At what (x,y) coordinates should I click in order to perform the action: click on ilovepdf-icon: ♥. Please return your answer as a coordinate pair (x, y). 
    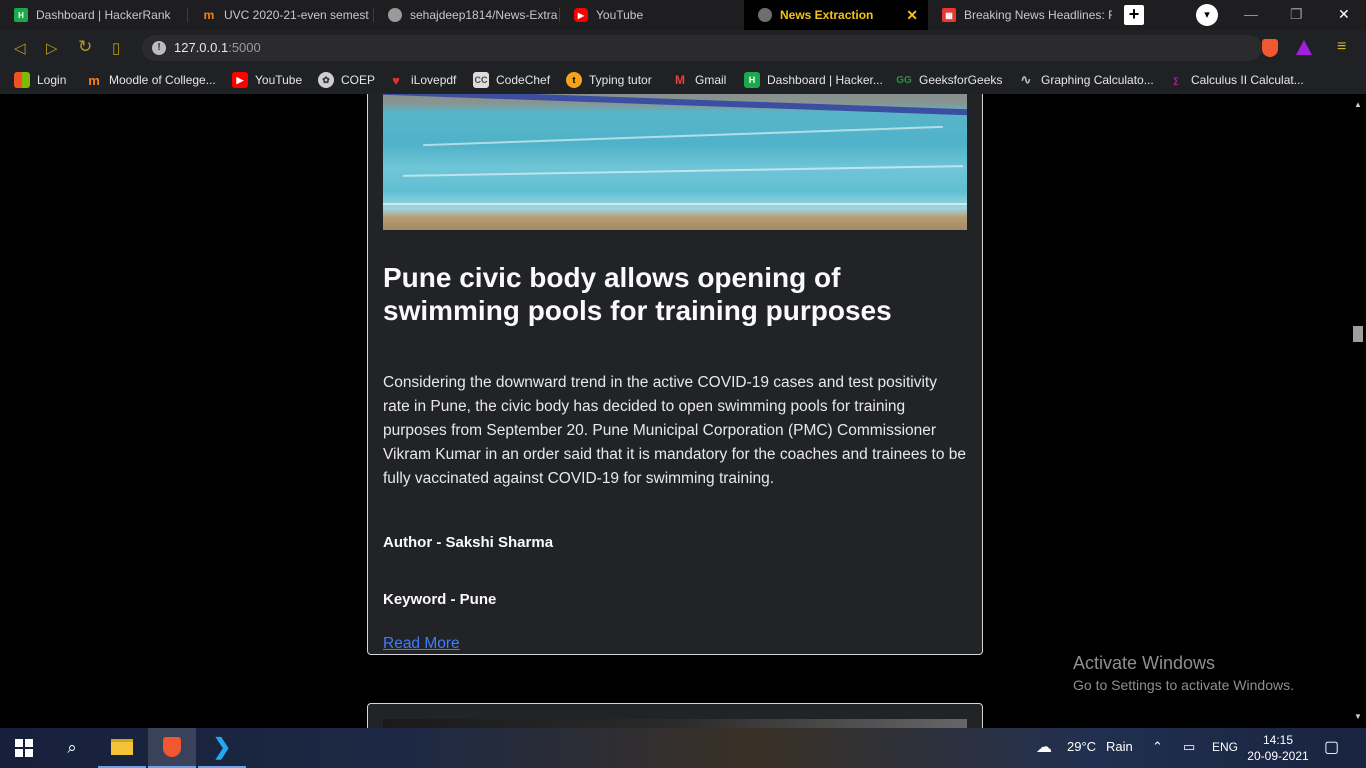
    Looking at the image, I should click on (396, 80).